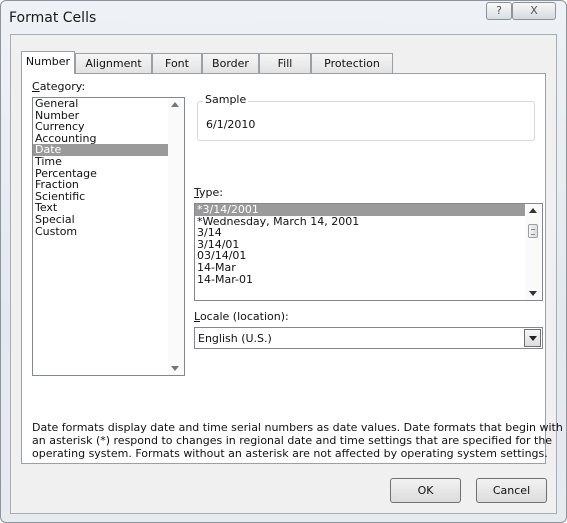  Describe the element at coordinates (360, 210) in the screenshot. I see `type-list-item: *3/14/2001` at that location.